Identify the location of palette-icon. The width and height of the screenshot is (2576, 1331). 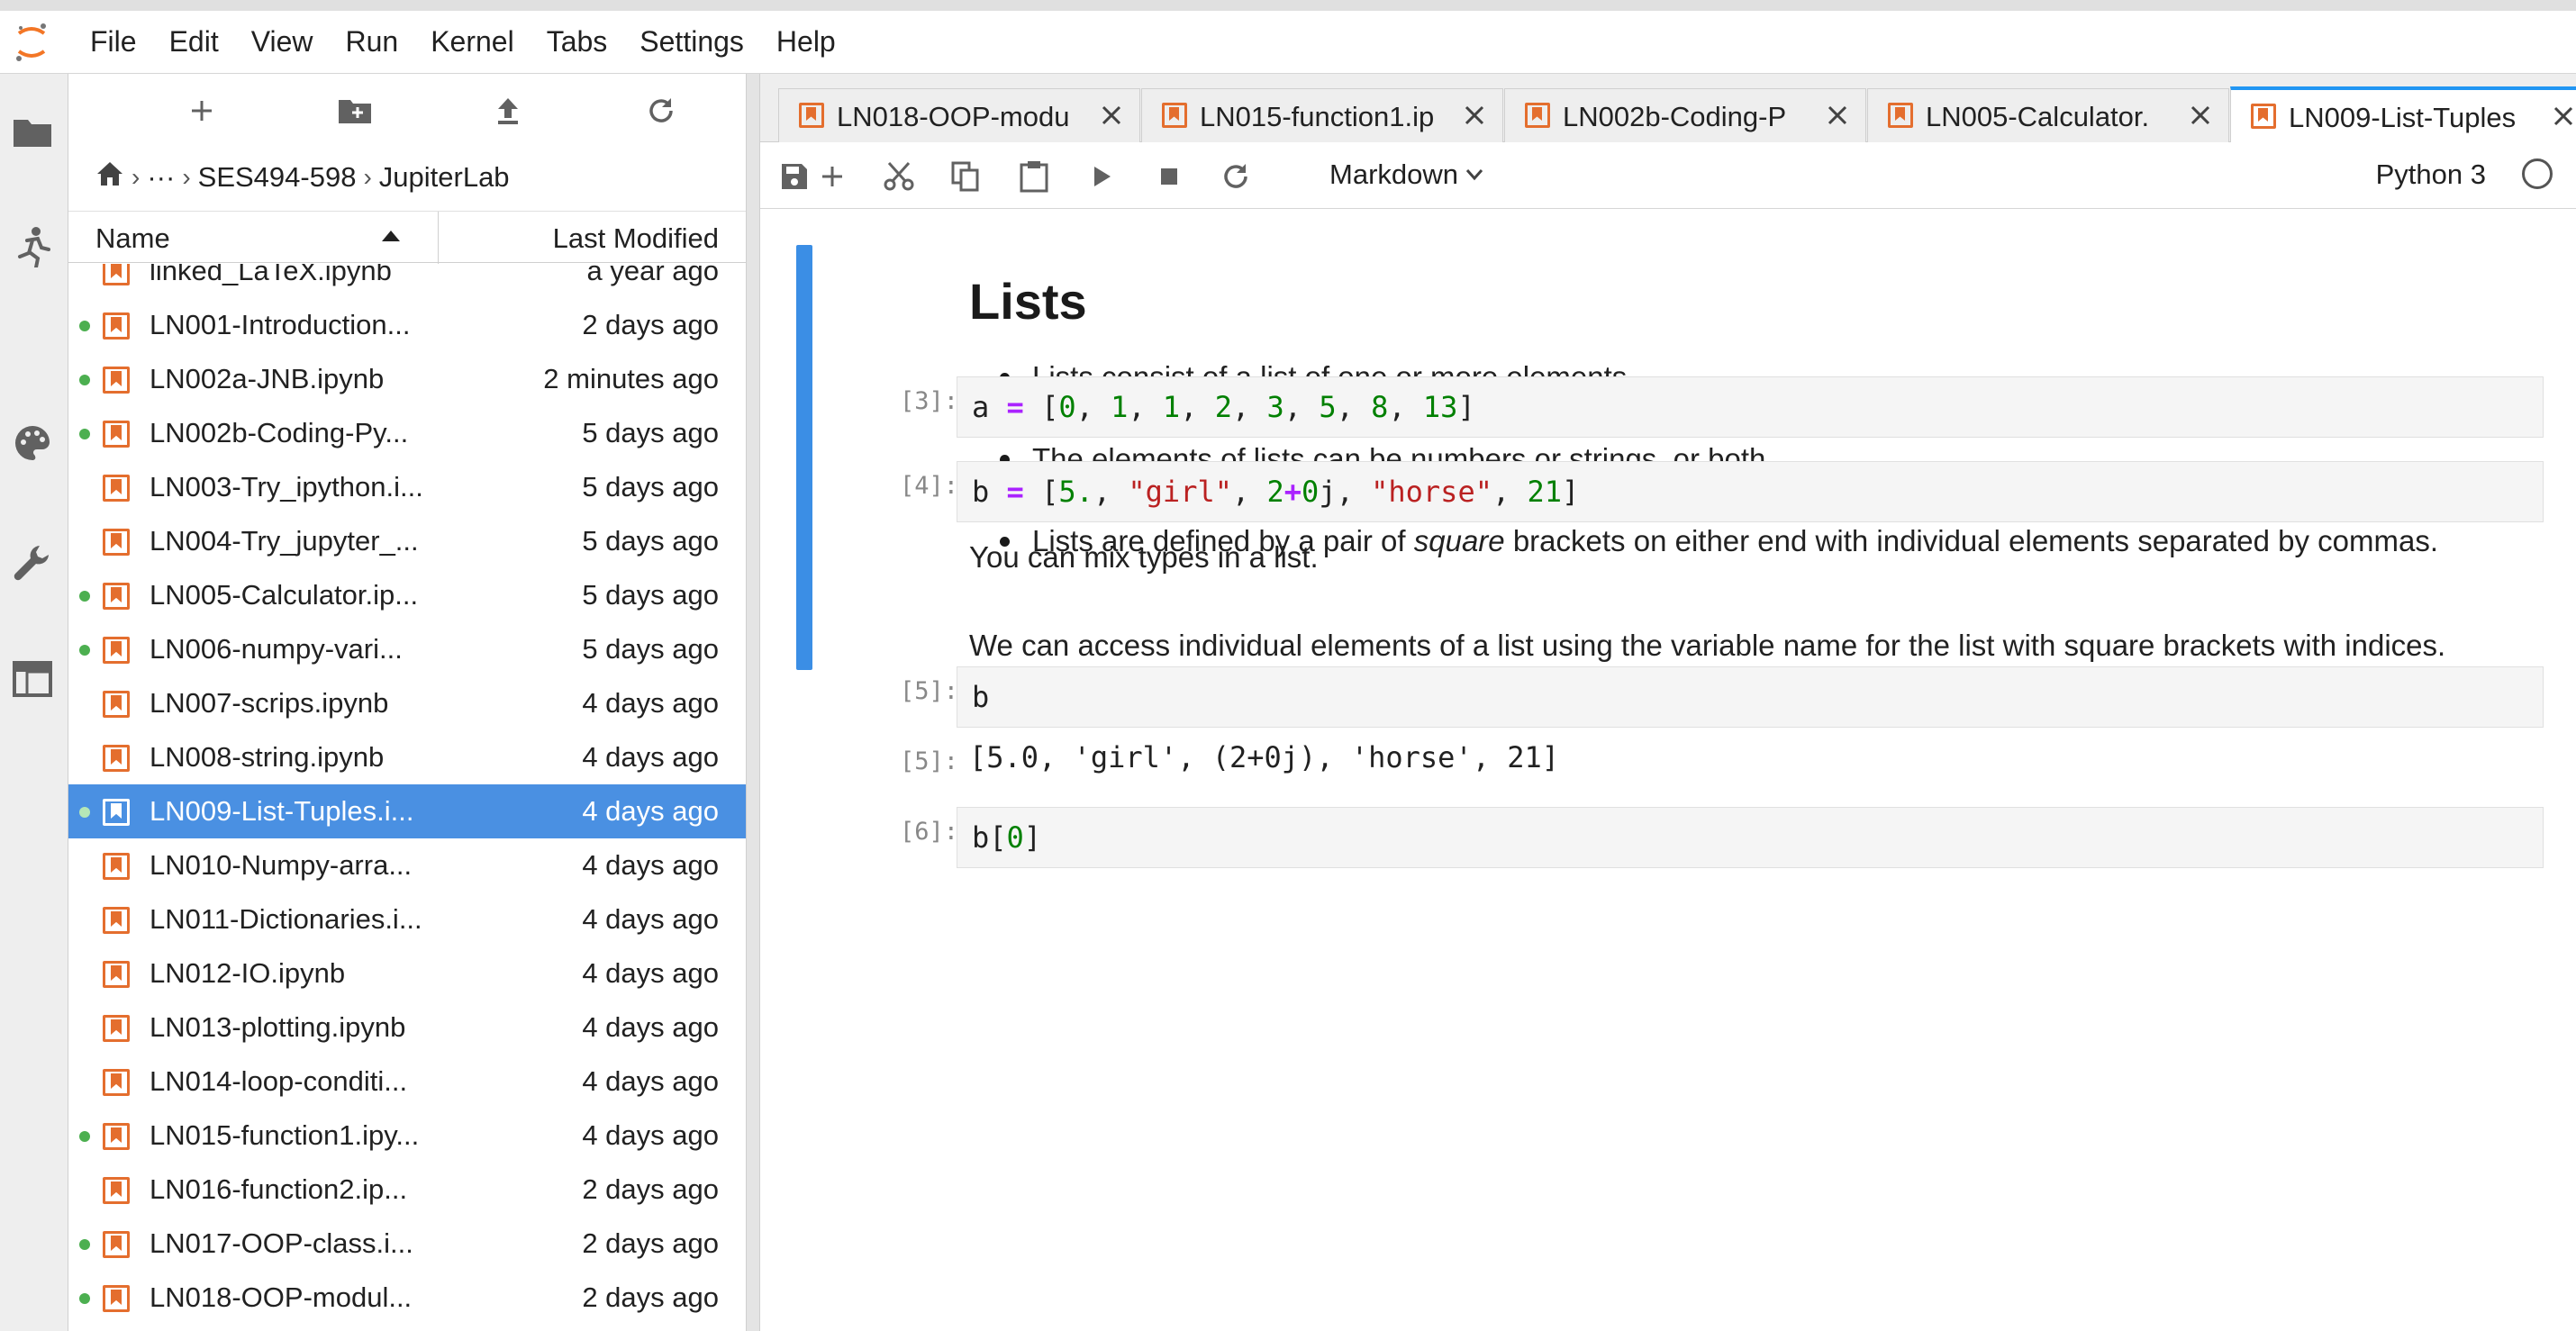
(32, 443).